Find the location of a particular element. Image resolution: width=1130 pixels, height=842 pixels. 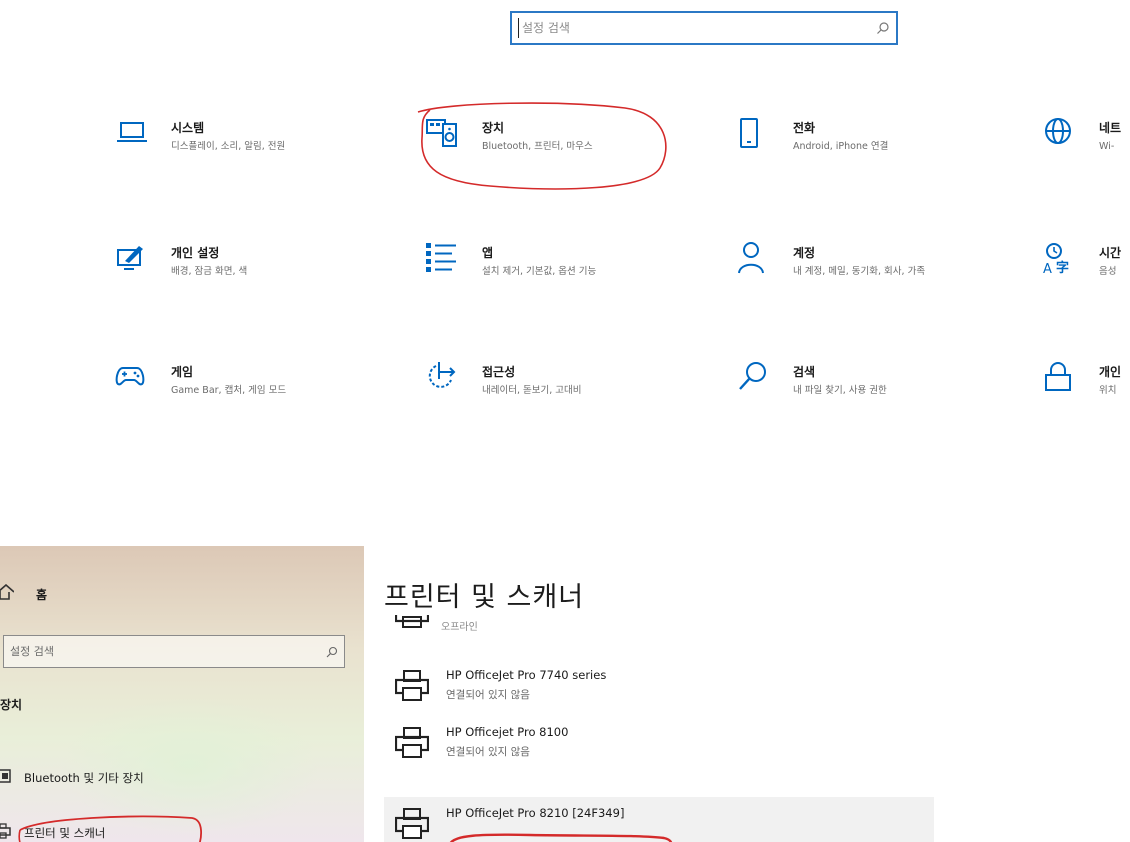

sidebar-section-title: 장치 is located at coordinates (11, 705).